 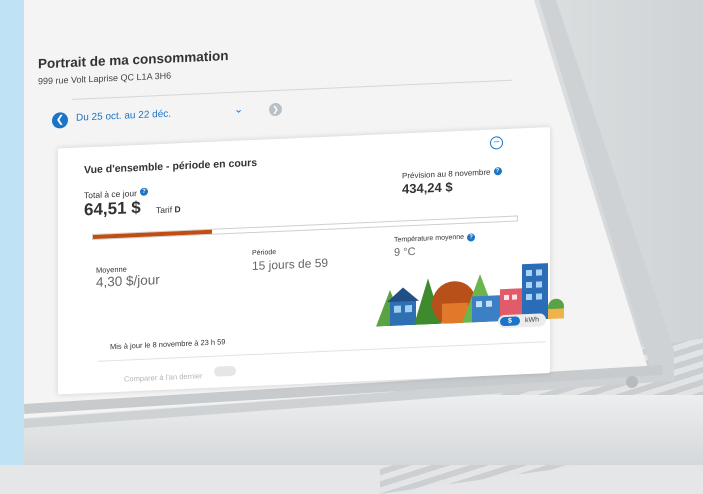 I want to click on unit-toggle: $ kWh, so click(x=522, y=321).